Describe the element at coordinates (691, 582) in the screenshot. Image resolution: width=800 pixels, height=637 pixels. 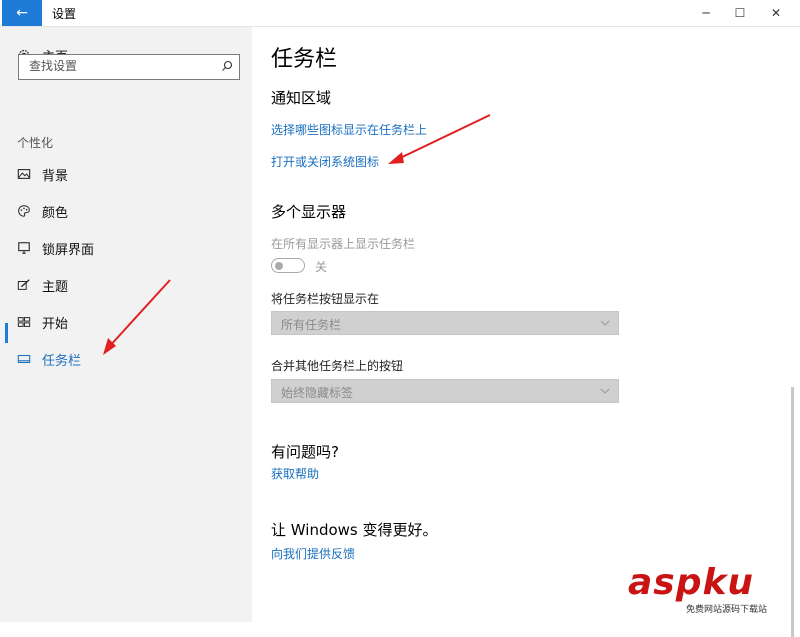
I see `watermark-text: aspku` at that location.